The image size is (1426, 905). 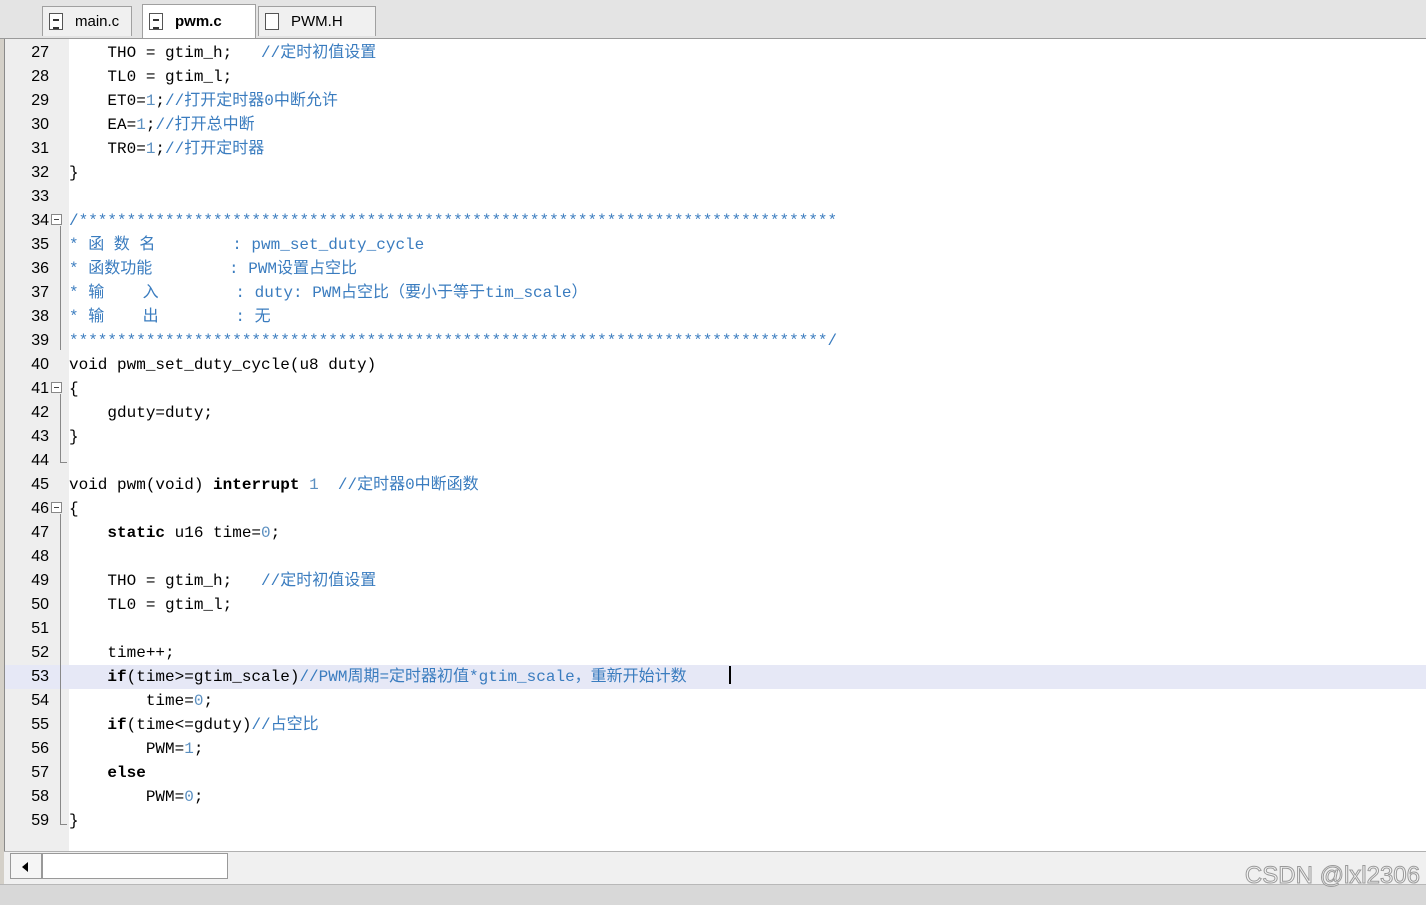 I want to click on code-line: 36 * 函数功能 : PWM设置占空比, so click(x=715, y=269).